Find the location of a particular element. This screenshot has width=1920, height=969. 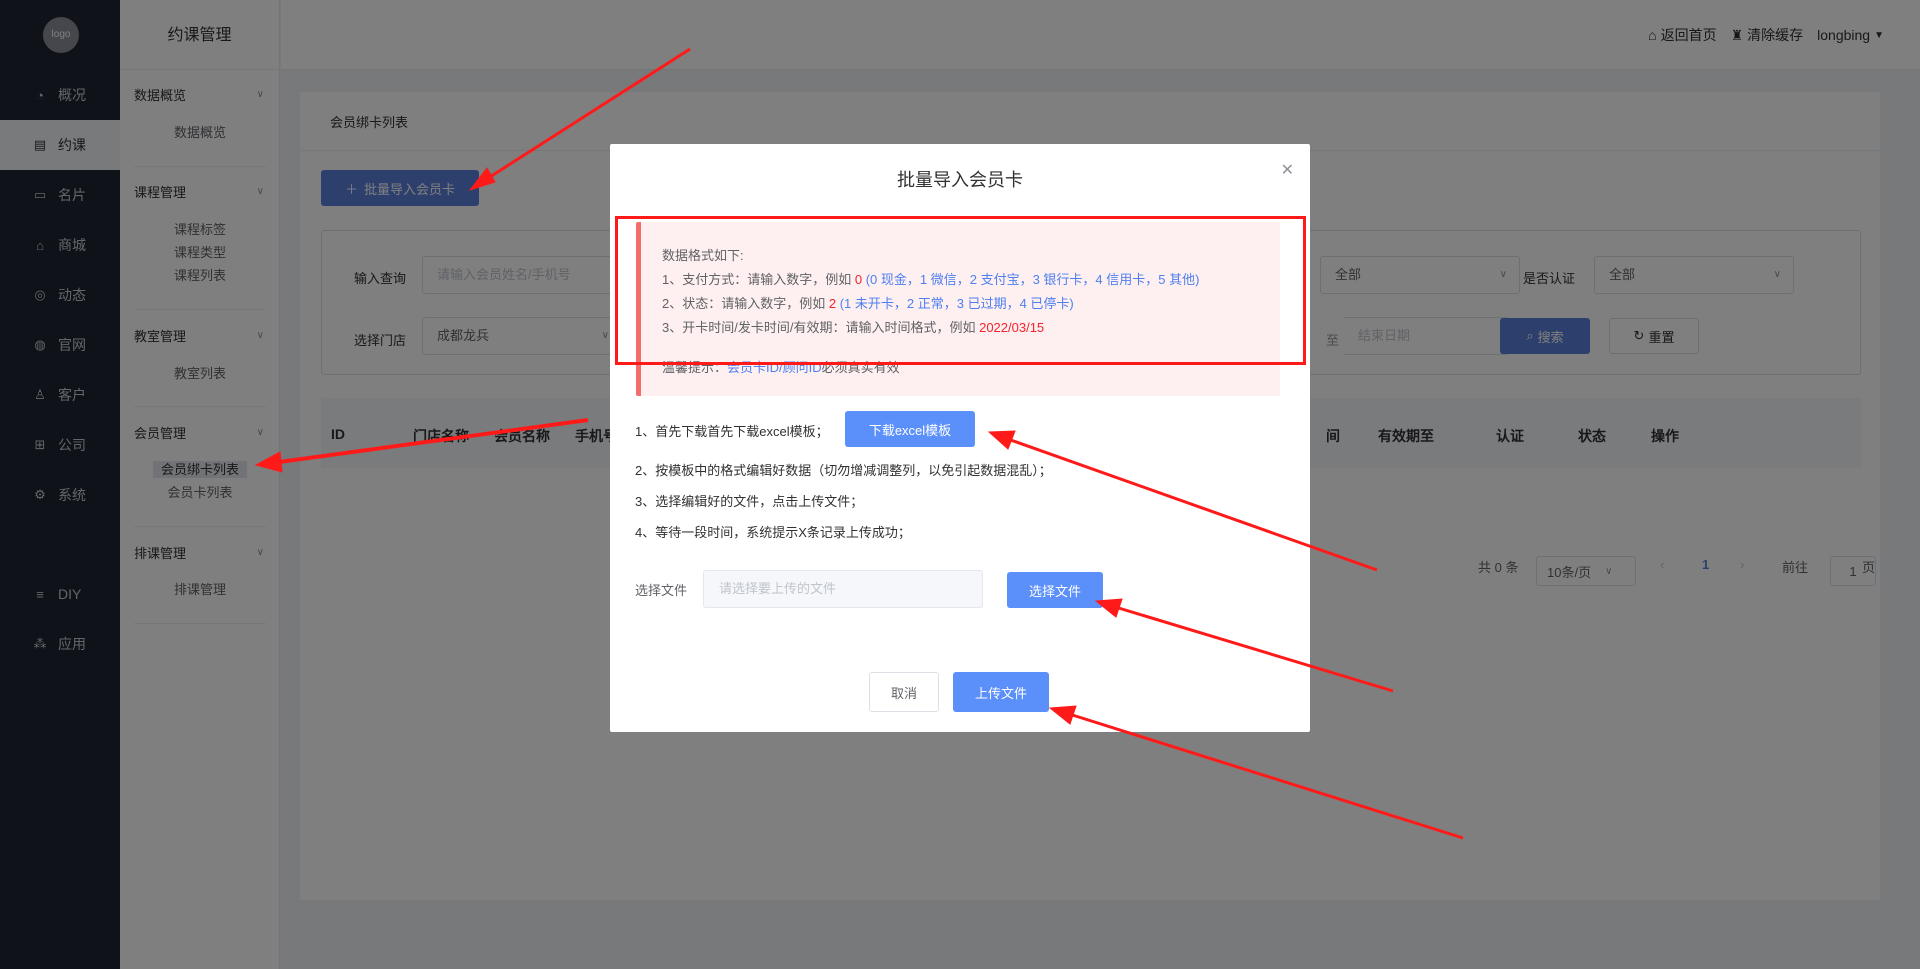

step-4: 4、等待一段时间，系统提示X条记录上传成功； is located at coordinates (773, 532).